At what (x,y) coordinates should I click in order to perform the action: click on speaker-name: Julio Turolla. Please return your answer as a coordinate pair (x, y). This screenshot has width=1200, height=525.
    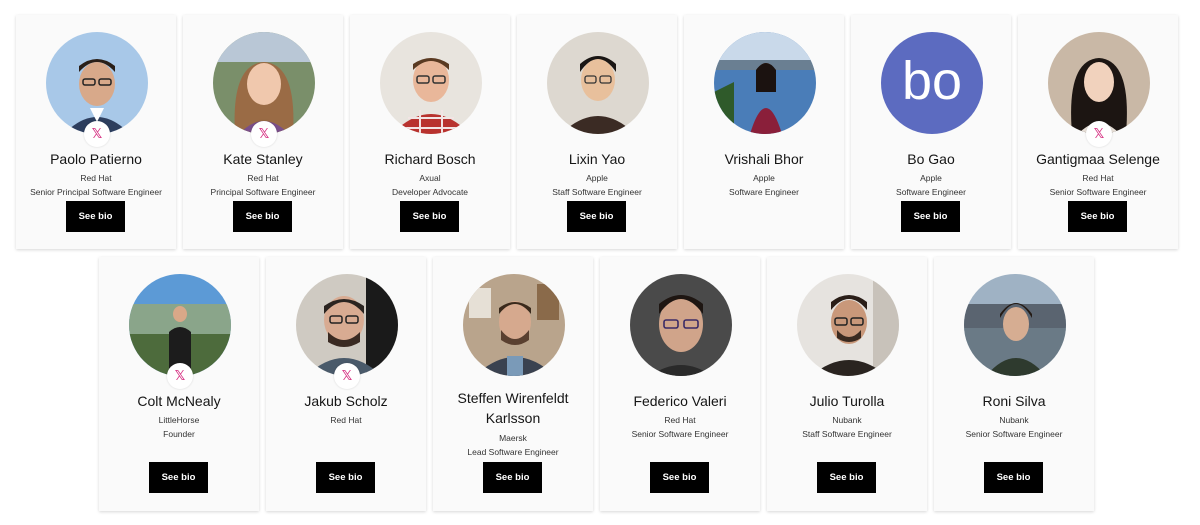
    Looking at the image, I should click on (847, 401).